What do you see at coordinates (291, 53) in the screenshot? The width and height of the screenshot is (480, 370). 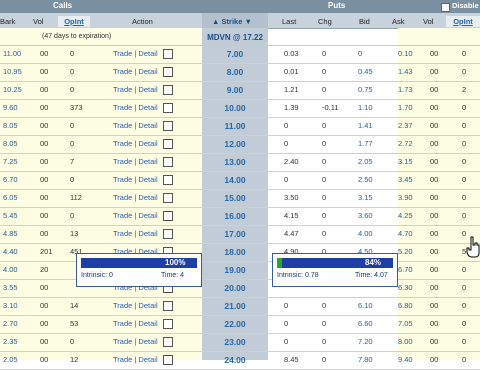 I see `put-last: 0.03` at bounding box center [291, 53].